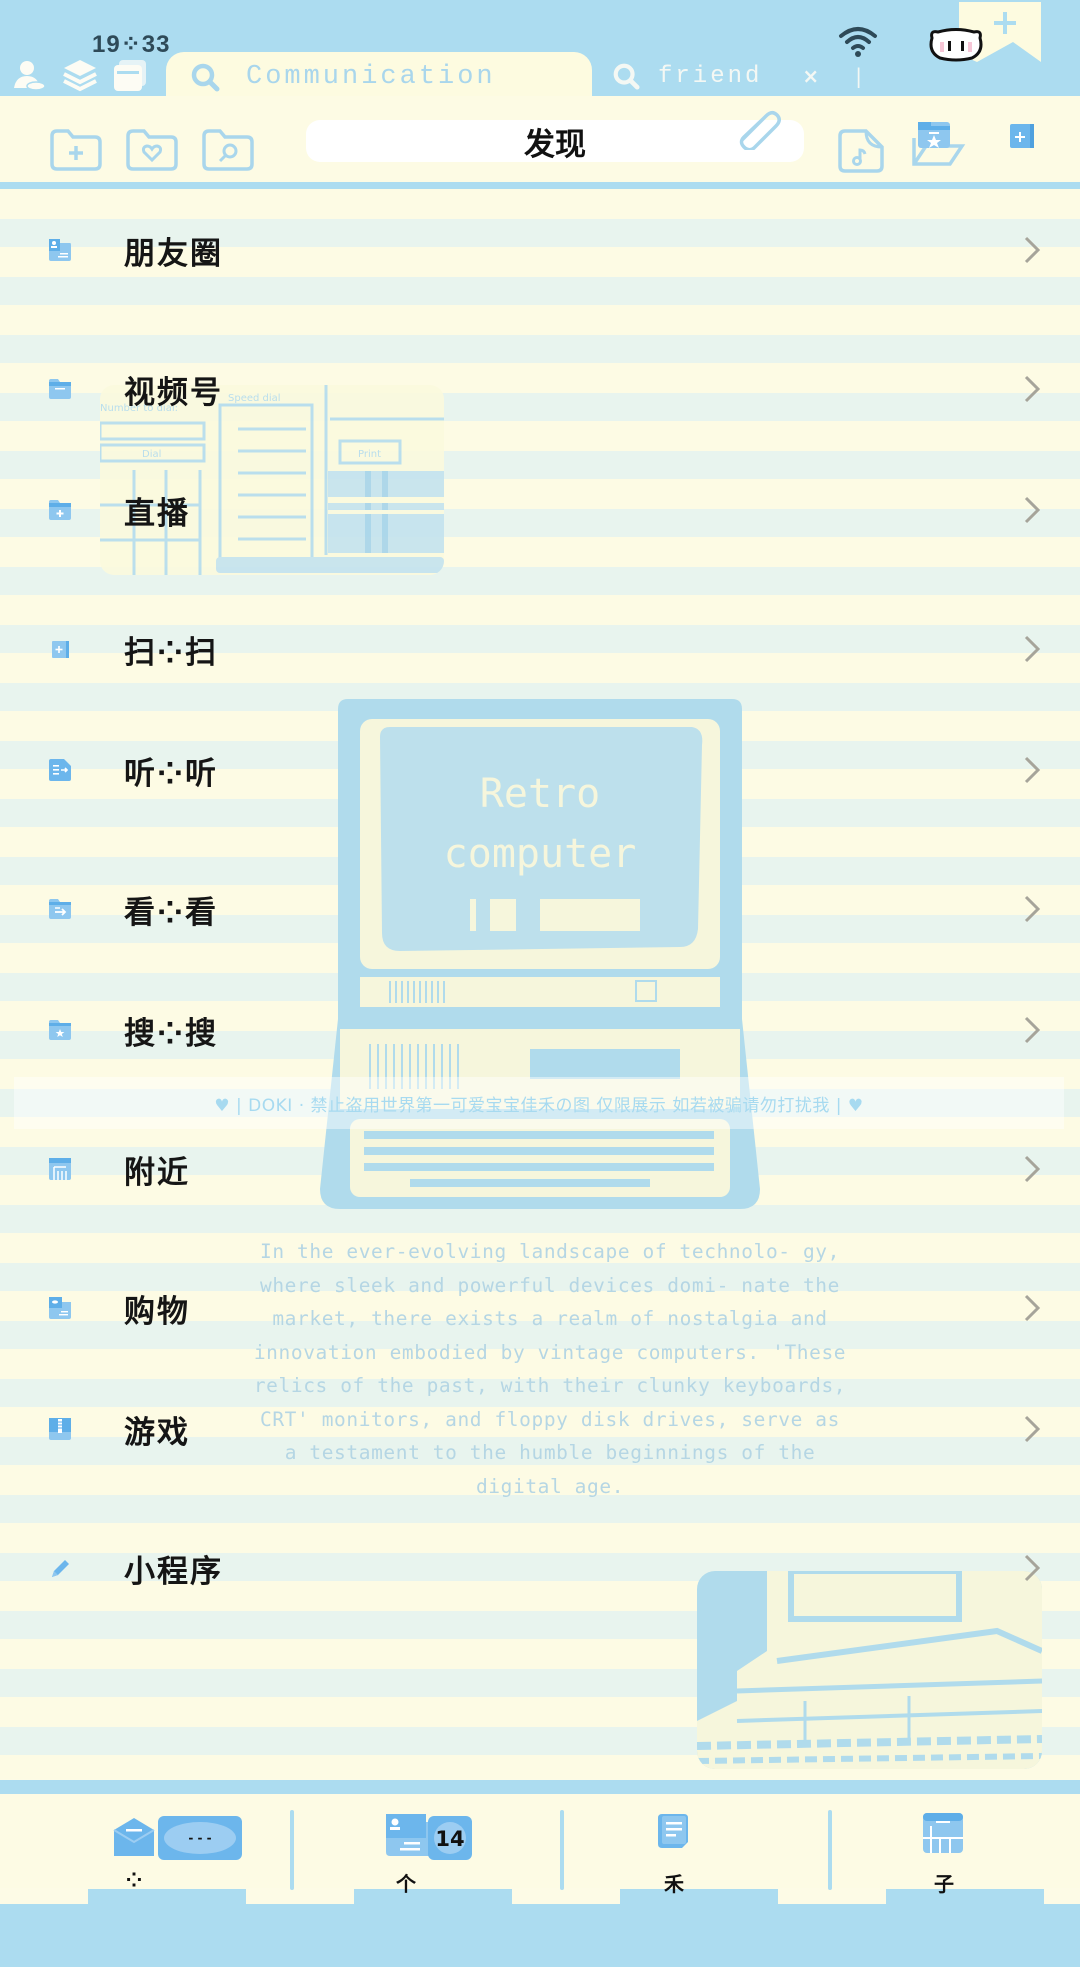 The height and width of the screenshot is (1967, 1080). Describe the element at coordinates (171, 1033) in the screenshot. I see `menu-label: 搜⁘搜` at that location.